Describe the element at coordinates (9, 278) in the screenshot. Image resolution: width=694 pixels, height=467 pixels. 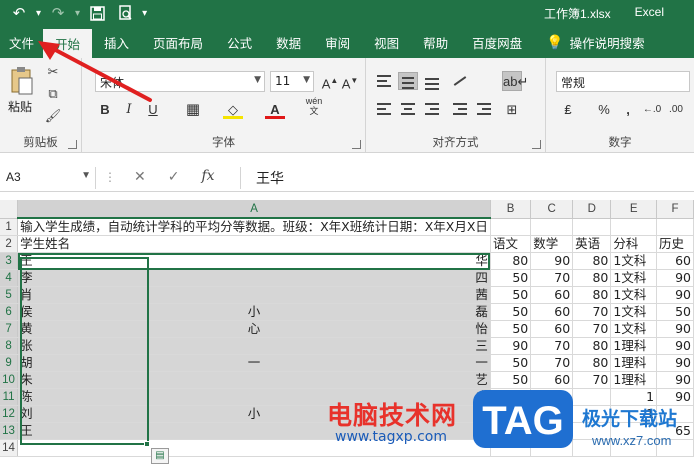
I see `row-header: 4` at that location.